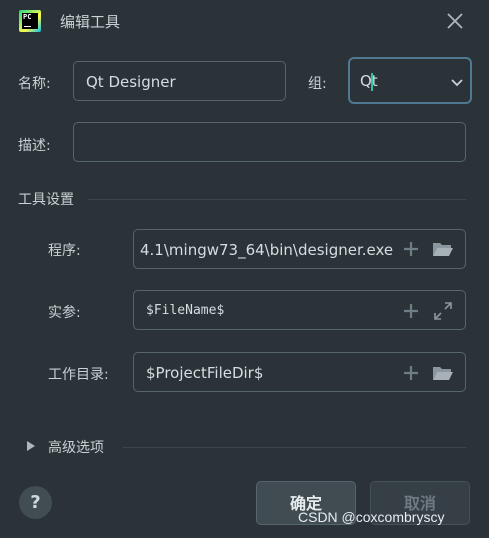 The width and height of the screenshot is (489, 538). Describe the element at coordinates (372, 82) in the screenshot. I see `text-caret` at that location.